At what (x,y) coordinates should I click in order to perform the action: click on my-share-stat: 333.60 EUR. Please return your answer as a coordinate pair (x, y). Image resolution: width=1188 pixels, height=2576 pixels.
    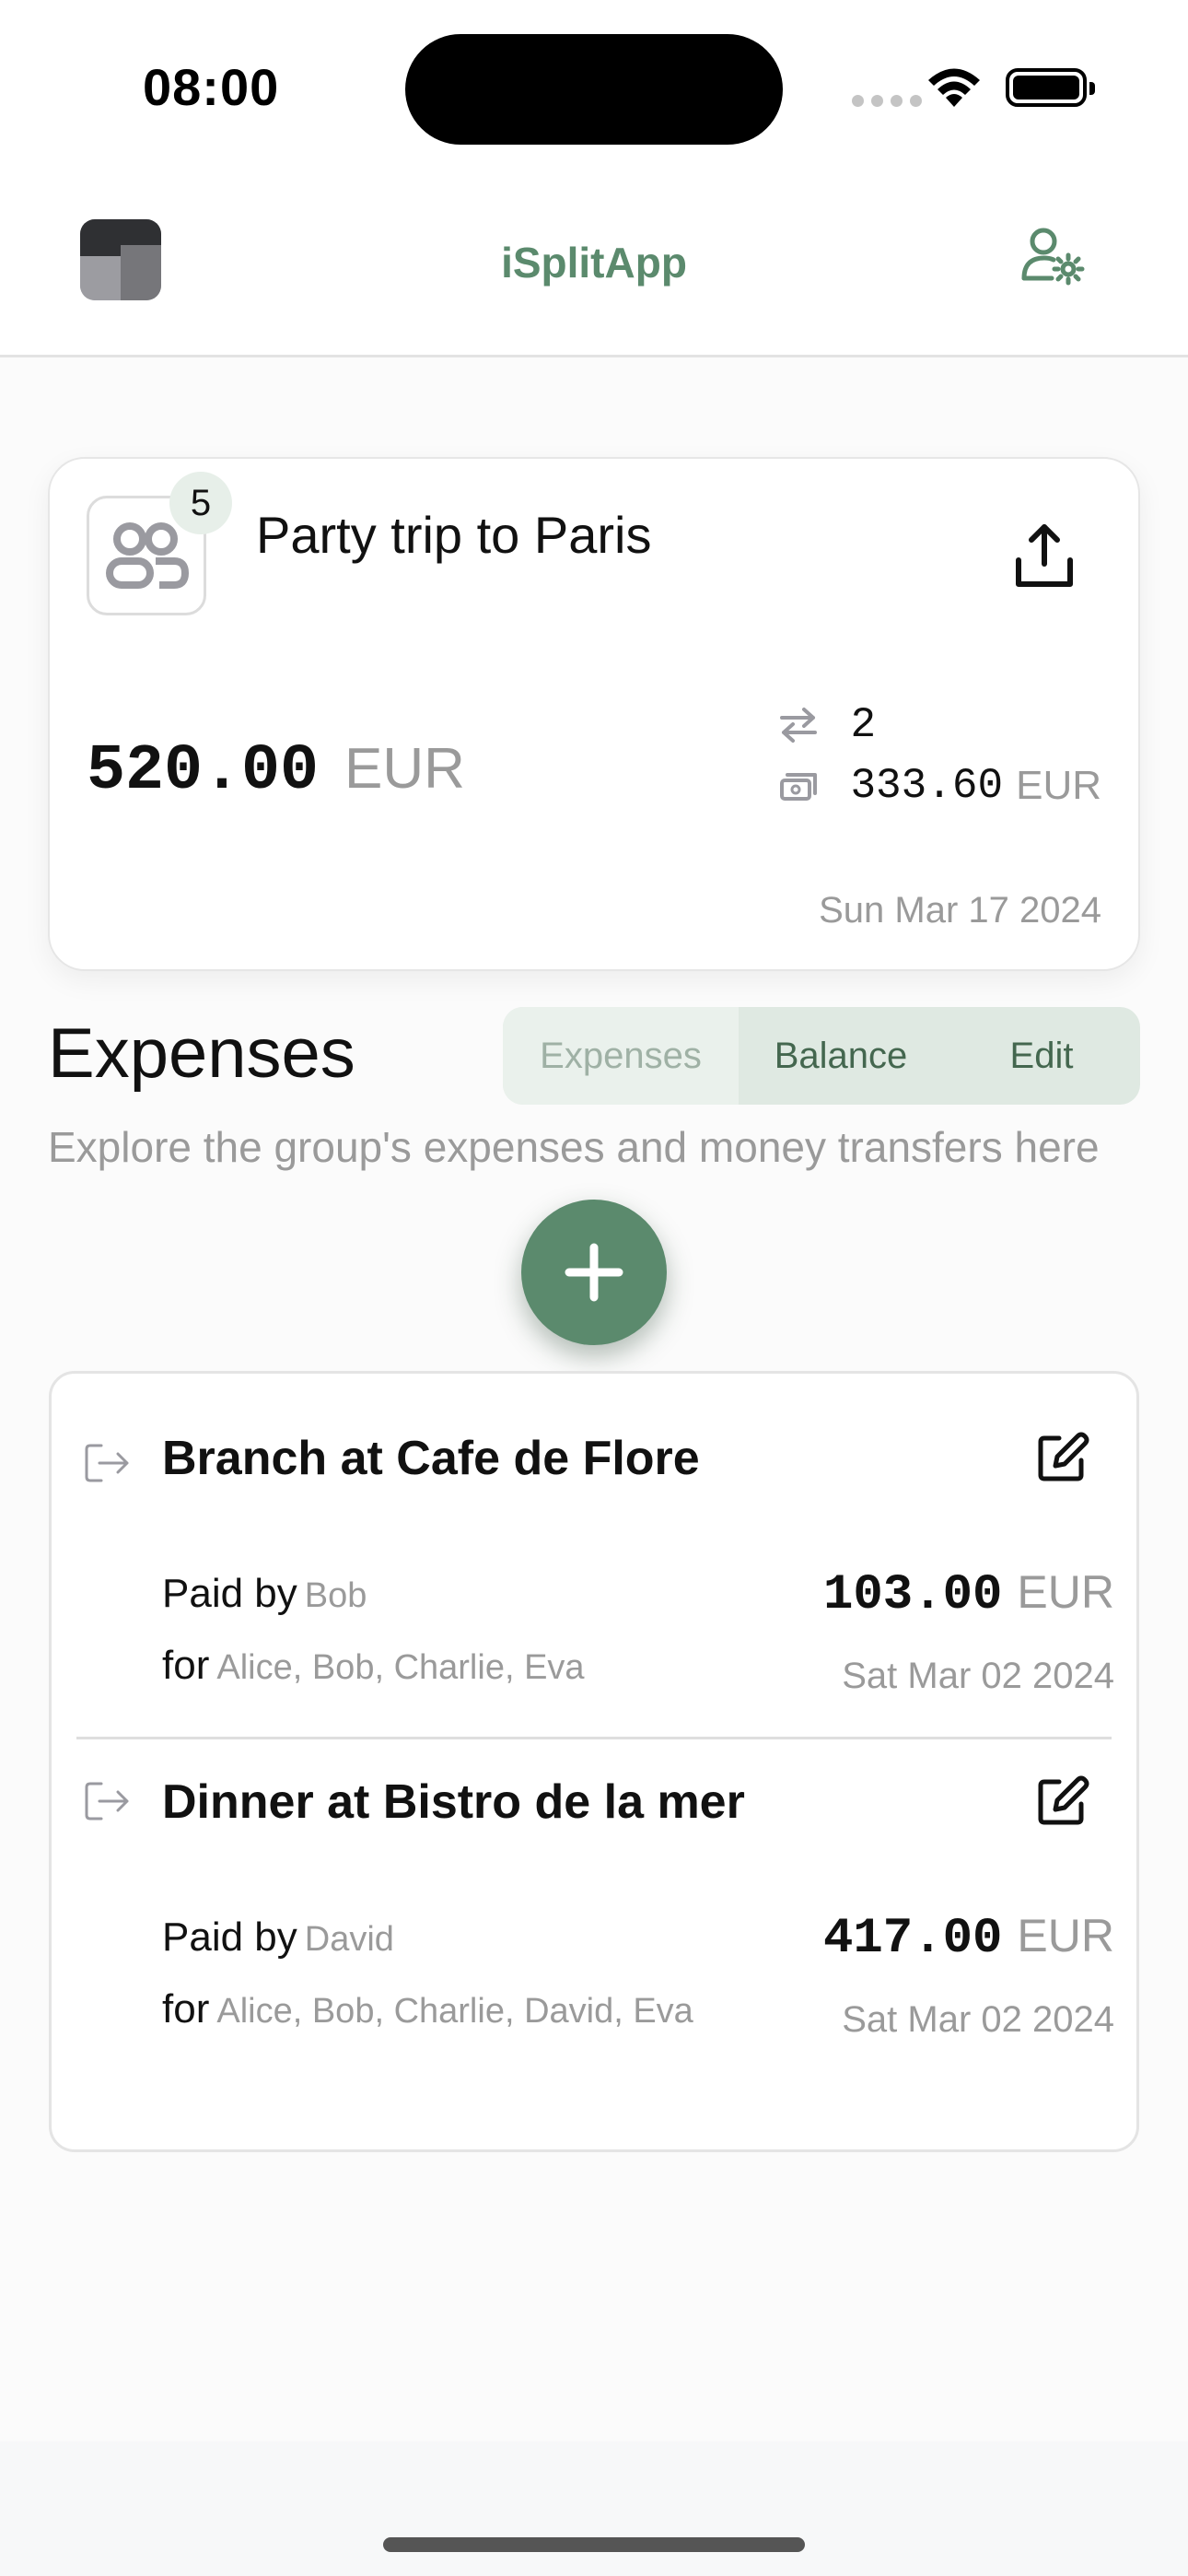
    Looking at the image, I should click on (939, 785).